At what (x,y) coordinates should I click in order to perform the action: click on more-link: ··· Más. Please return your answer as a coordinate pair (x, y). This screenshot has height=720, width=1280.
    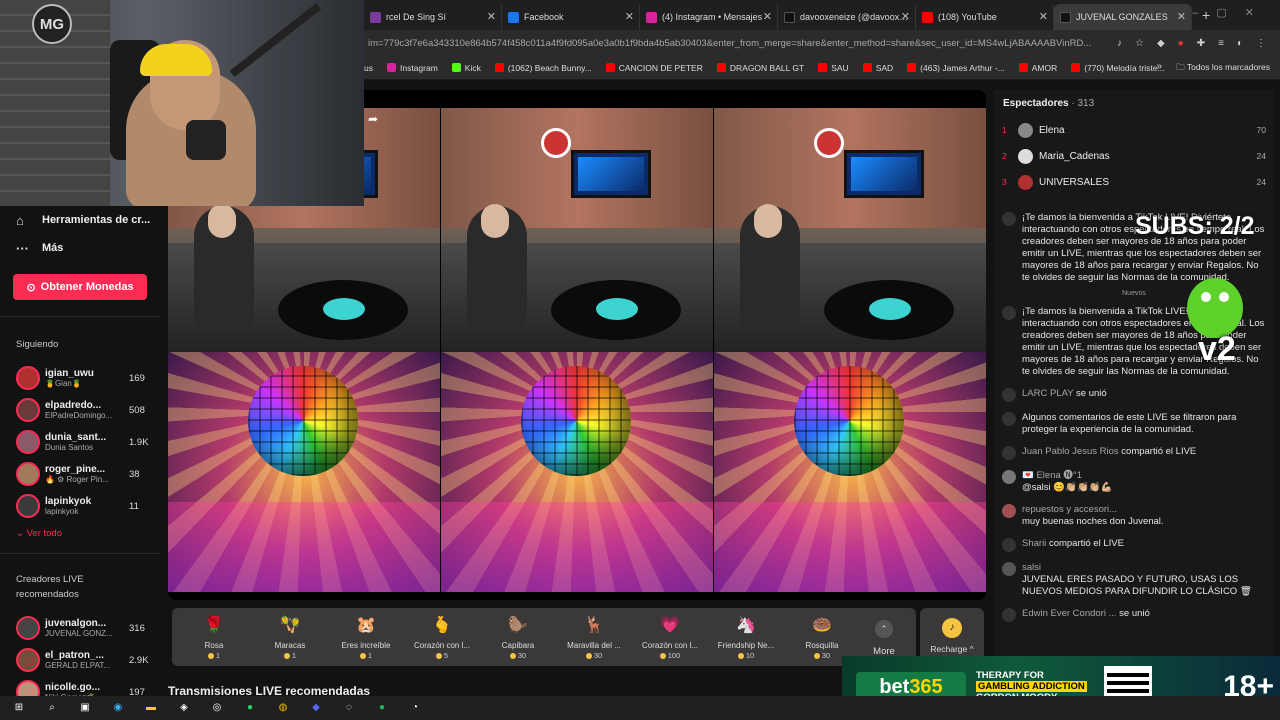
    Looking at the image, I should click on (80, 248).